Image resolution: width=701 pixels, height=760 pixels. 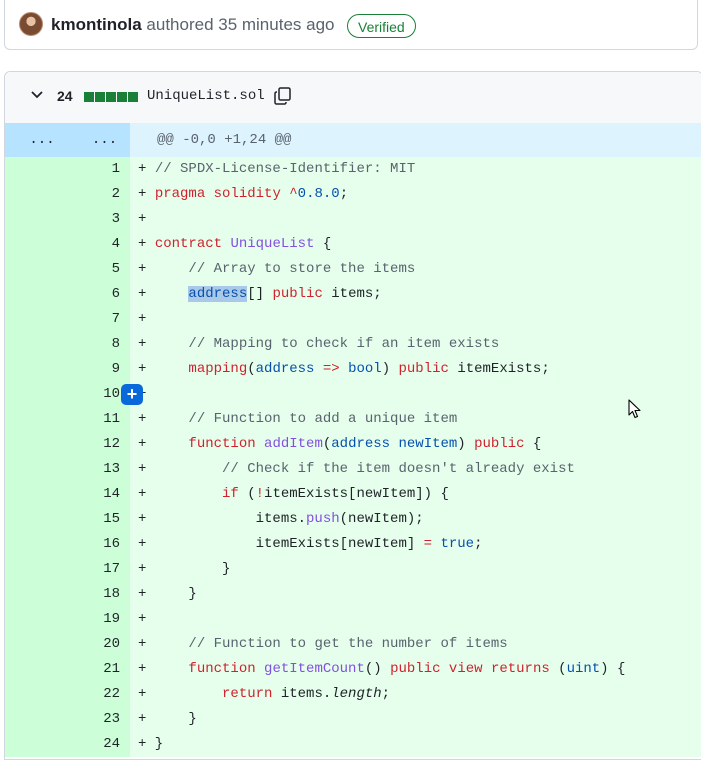 I want to click on hunk-row: ... ... @@ -0,0 +1,24 @@, so click(x=353, y=140).